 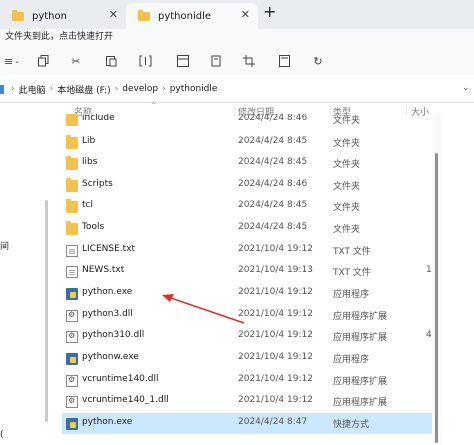 I want to click on crop-button, so click(x=249, y=61).